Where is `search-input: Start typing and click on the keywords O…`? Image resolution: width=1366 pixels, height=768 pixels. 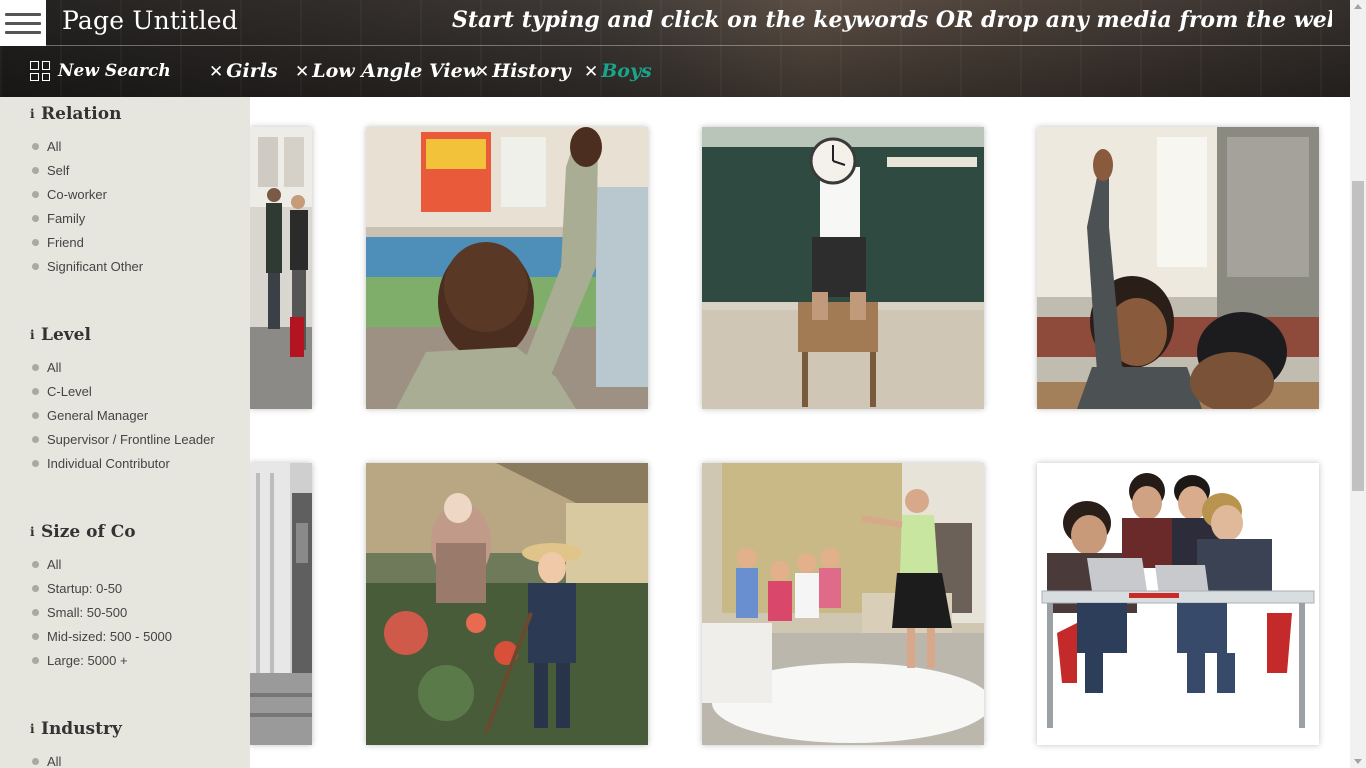 search-input: Start typing and click on the keywords O… is located at coordinates (892, 20).